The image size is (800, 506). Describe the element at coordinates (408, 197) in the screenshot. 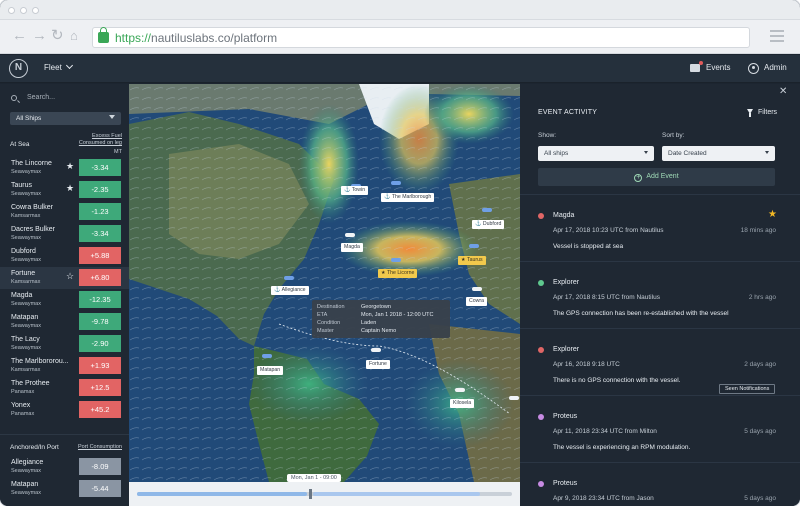

I see `ship-label-marlborough: ⚓ The Marlborough` at that location.